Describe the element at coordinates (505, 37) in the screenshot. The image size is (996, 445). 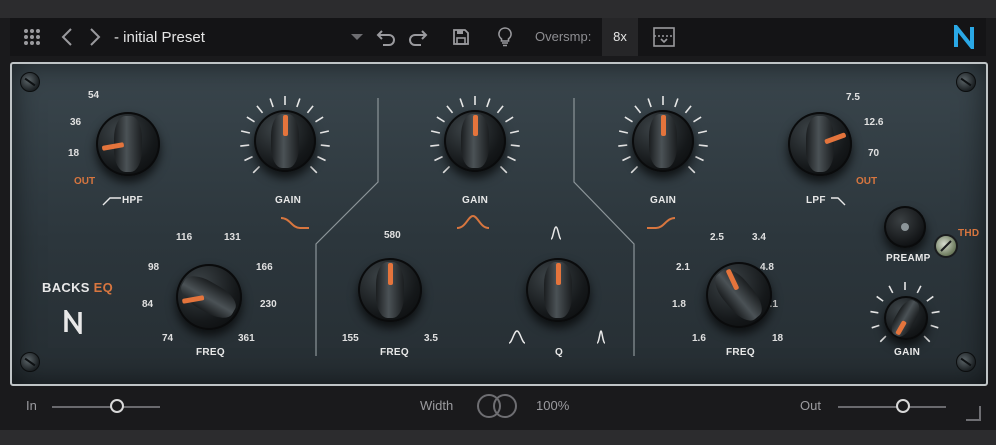
I see `lightbulb-icon` at that location.